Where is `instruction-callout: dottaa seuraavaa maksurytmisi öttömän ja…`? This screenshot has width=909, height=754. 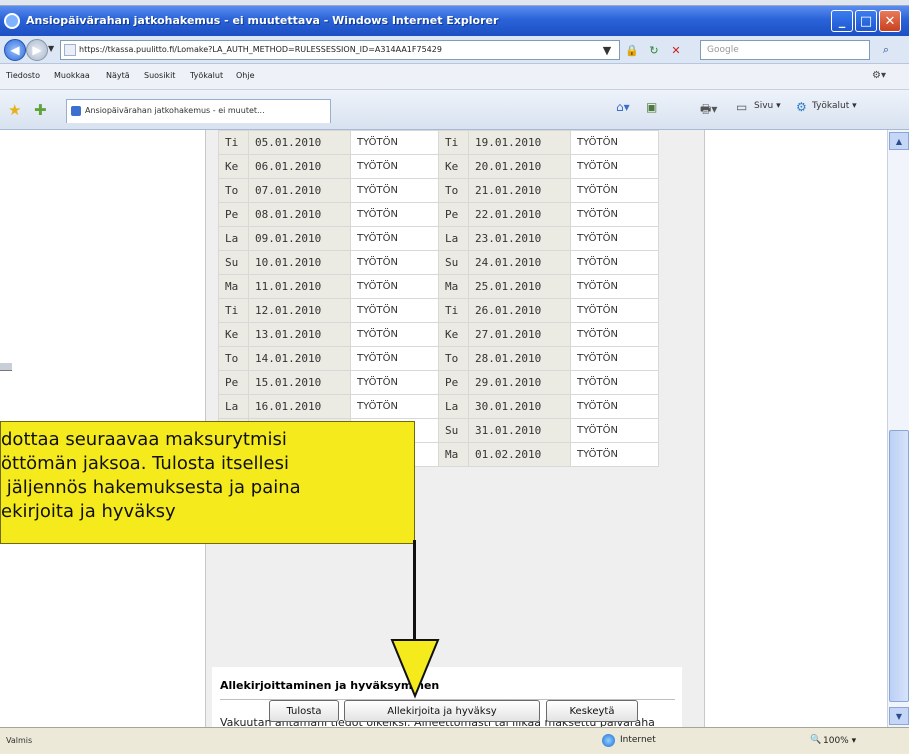
instruction-callout: dottaa seuraavaa maksurytmisi öttömän ja… is located at coordinates (207, 482).